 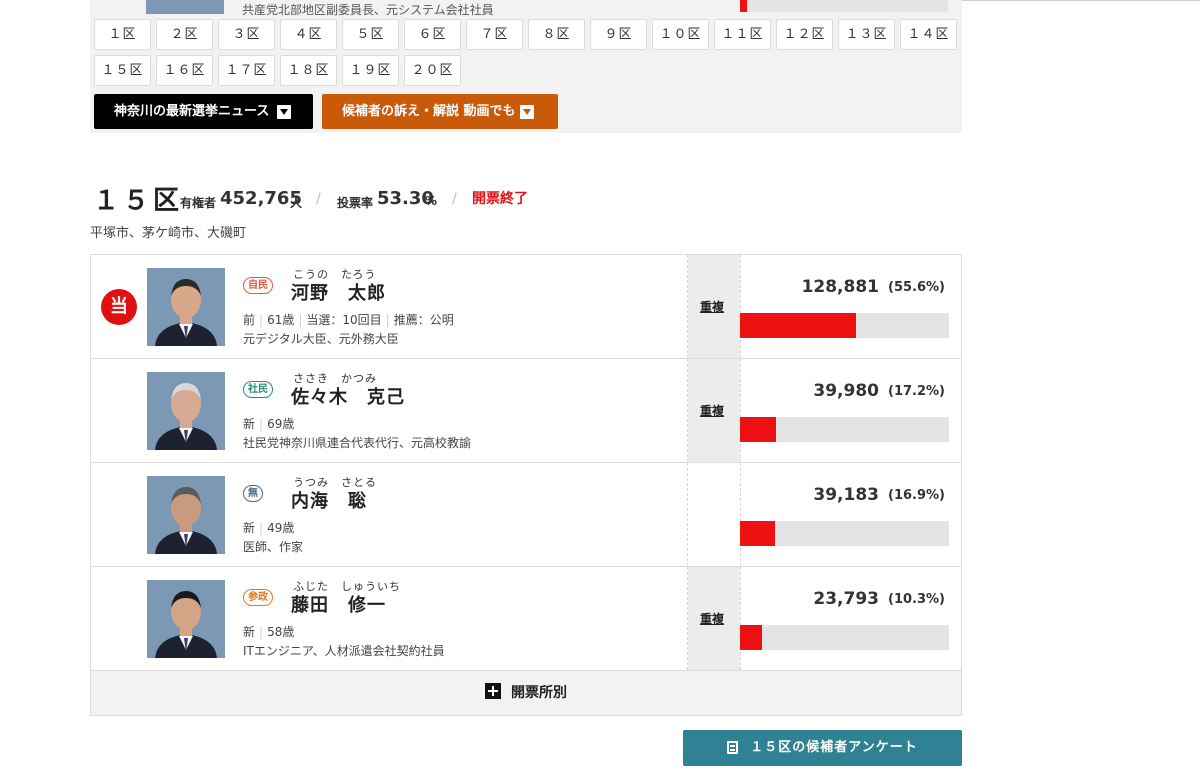 I want to click on turnout-label: 投票率, so click(x=355, y=203).